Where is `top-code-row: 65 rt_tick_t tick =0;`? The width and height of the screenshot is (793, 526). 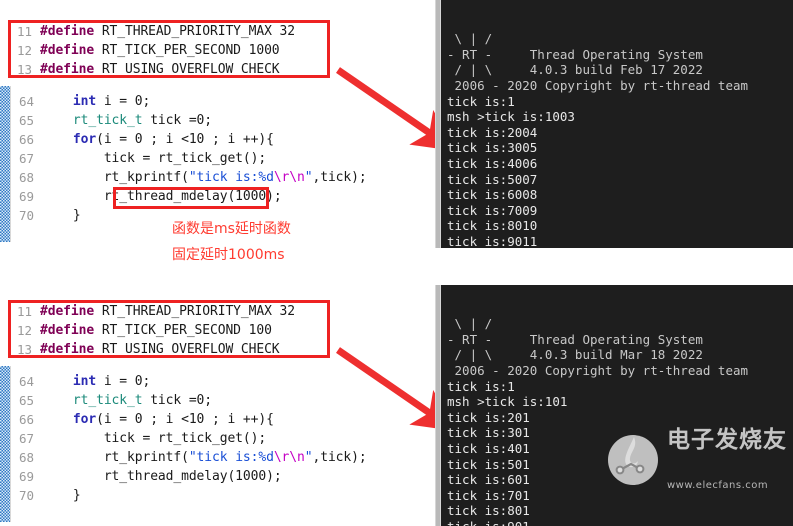
top-code-row: 65 rt_tick_t tick =0; is located at coordinates (204, 120).